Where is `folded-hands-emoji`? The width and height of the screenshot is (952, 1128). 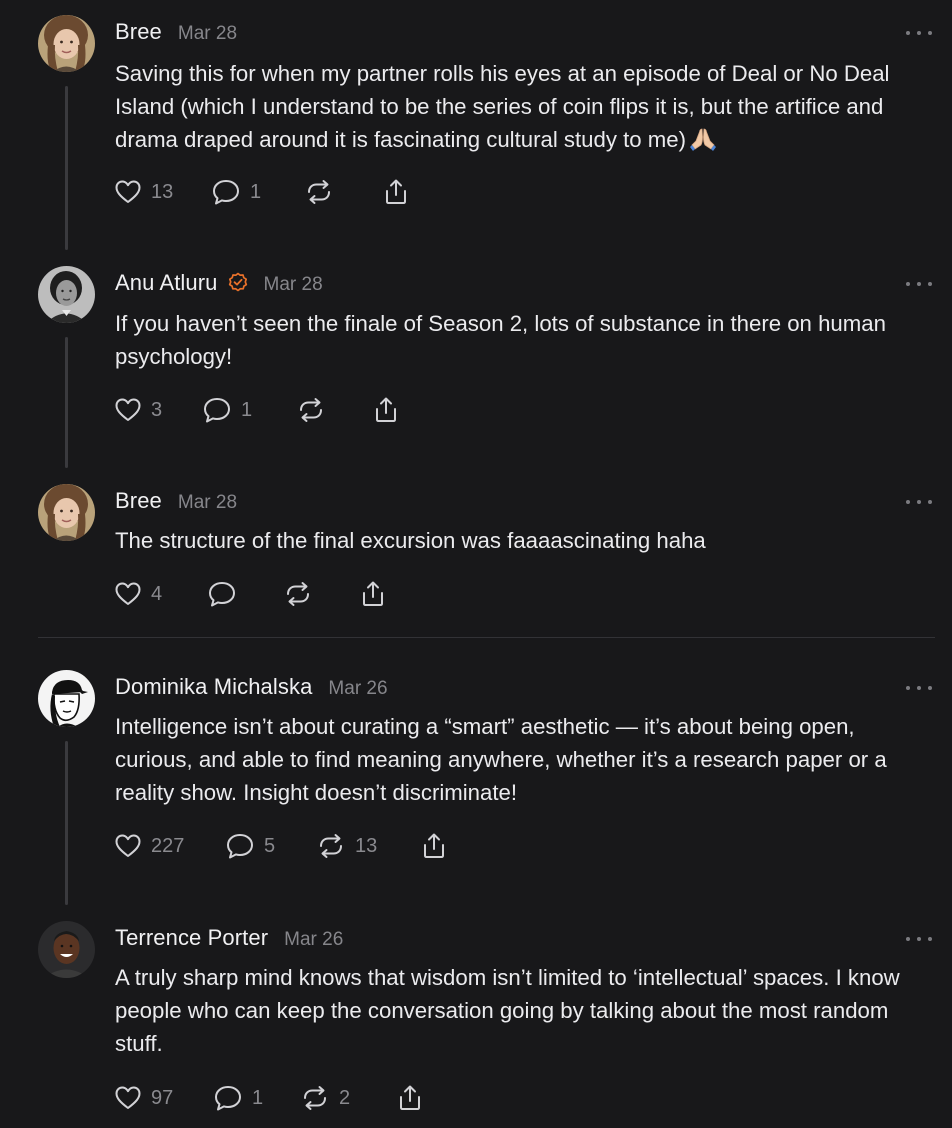 folded-hands-emoji is located at coordinates (703, 138).